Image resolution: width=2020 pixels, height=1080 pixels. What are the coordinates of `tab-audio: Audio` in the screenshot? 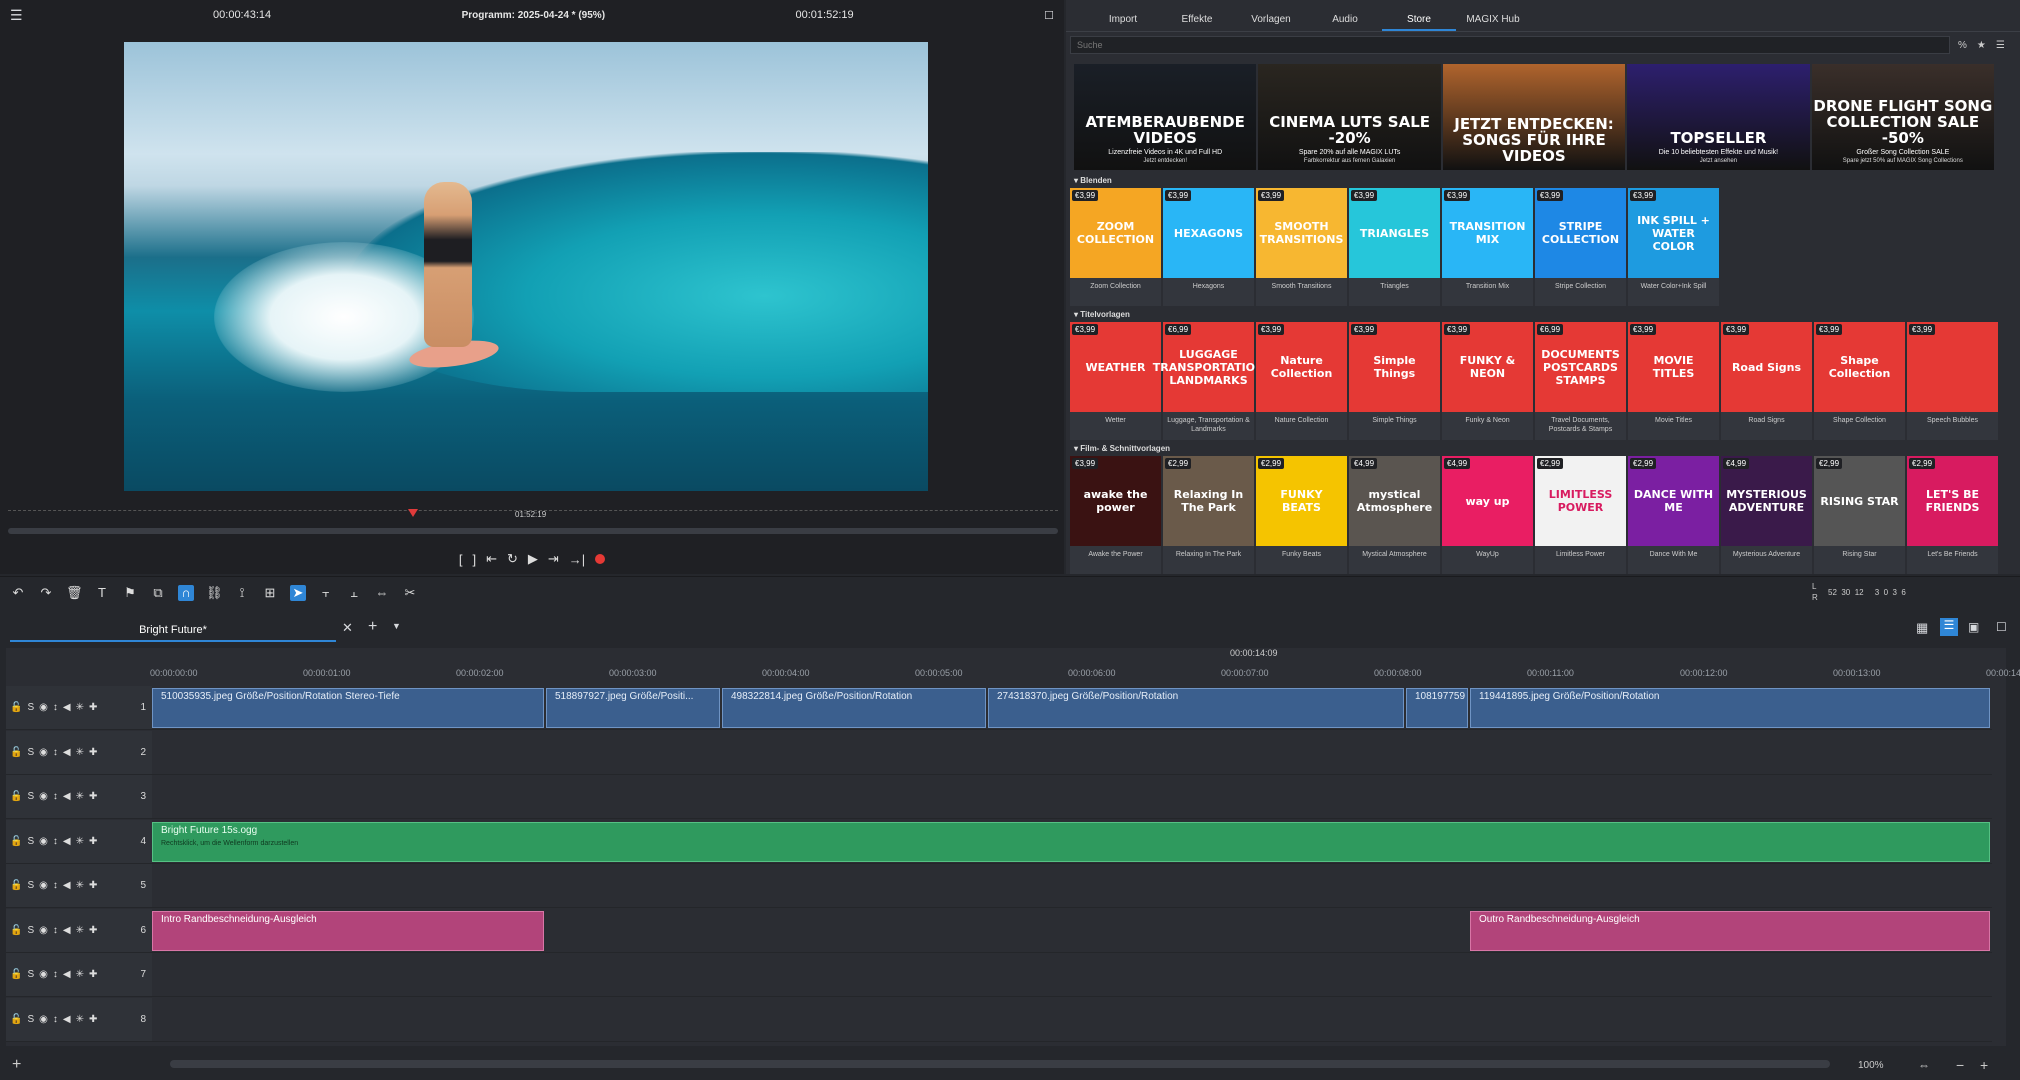 It's located at (1345, 20).